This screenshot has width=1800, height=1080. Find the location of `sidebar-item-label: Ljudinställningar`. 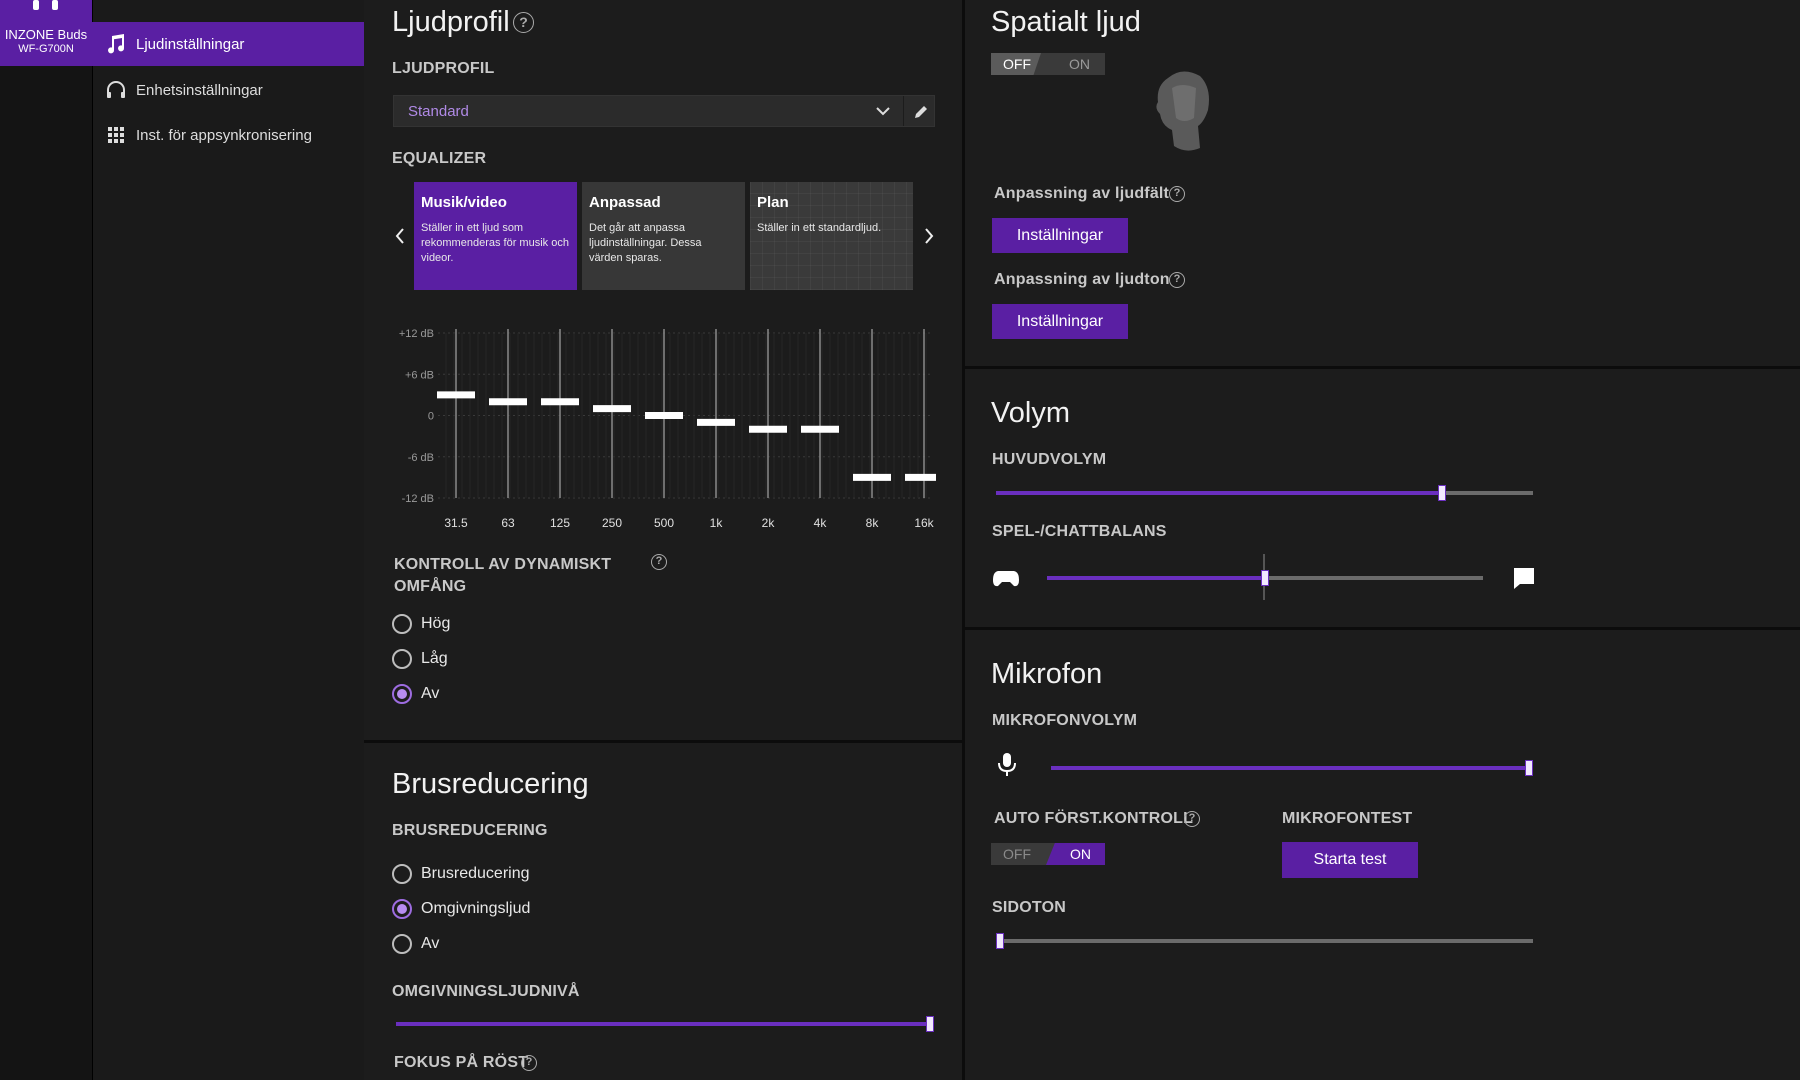

sidebar-item-label: Ljudinställningar is located at coordinates (190, 44).